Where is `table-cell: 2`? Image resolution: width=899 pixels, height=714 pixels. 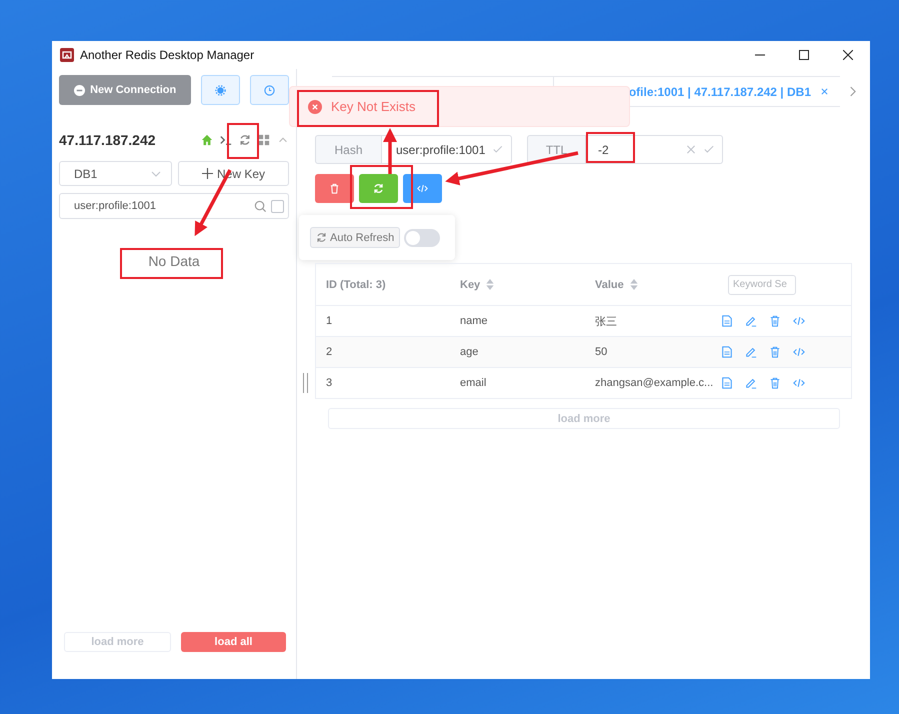
table-cell: 2 is located at coordinates (329, 352).